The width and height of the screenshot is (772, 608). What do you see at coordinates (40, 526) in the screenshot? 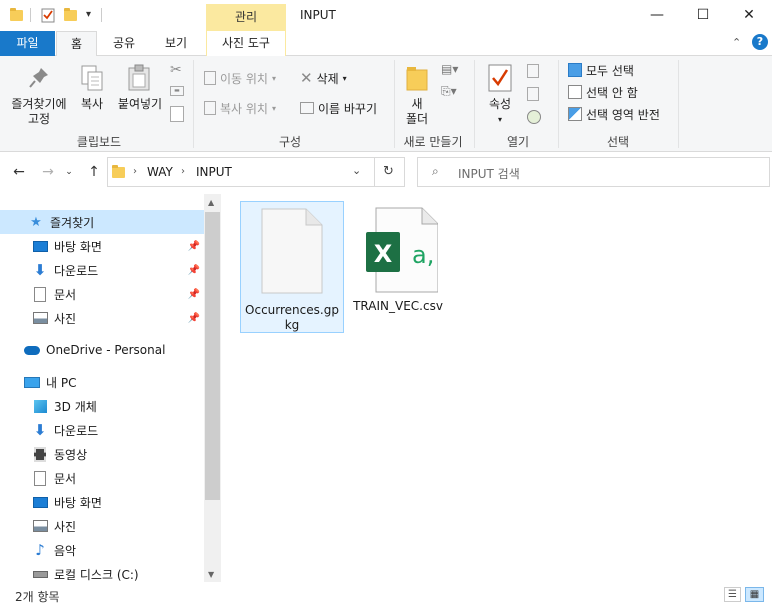
I see `pictures-icon` at bounding box center [40, 526].